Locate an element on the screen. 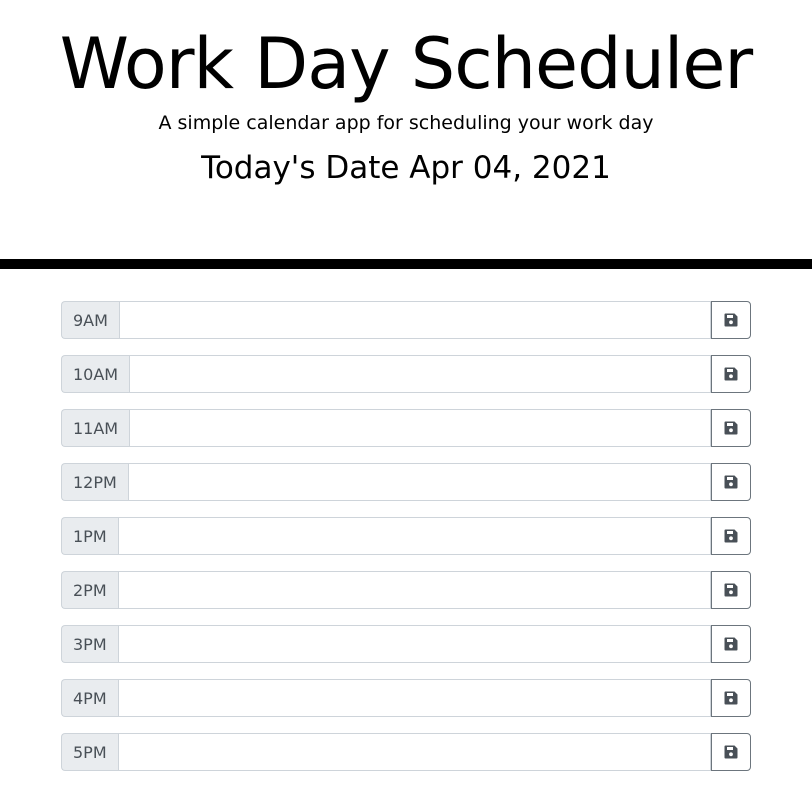  page-title: Work Day Scheduler is located at coordinates (406, 64).